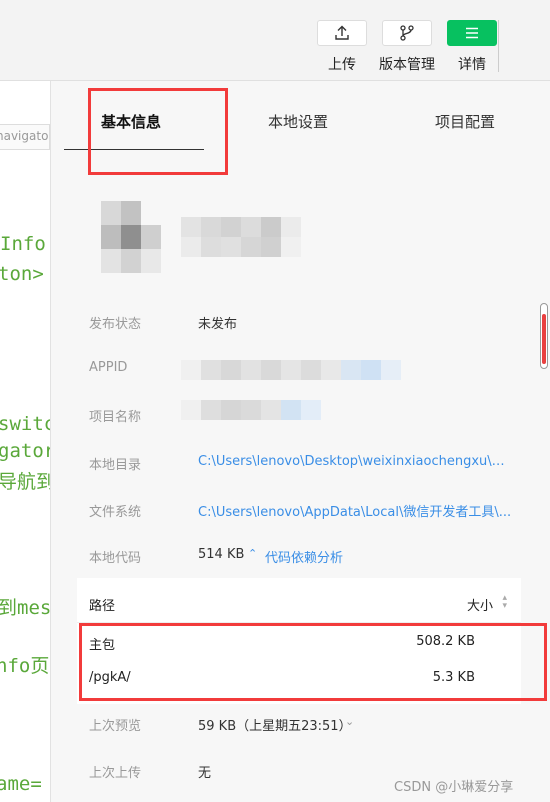  Describe the element at coordinates (115, 417) in the screenshot. I see `project-name-label: 项目名称` at that location.